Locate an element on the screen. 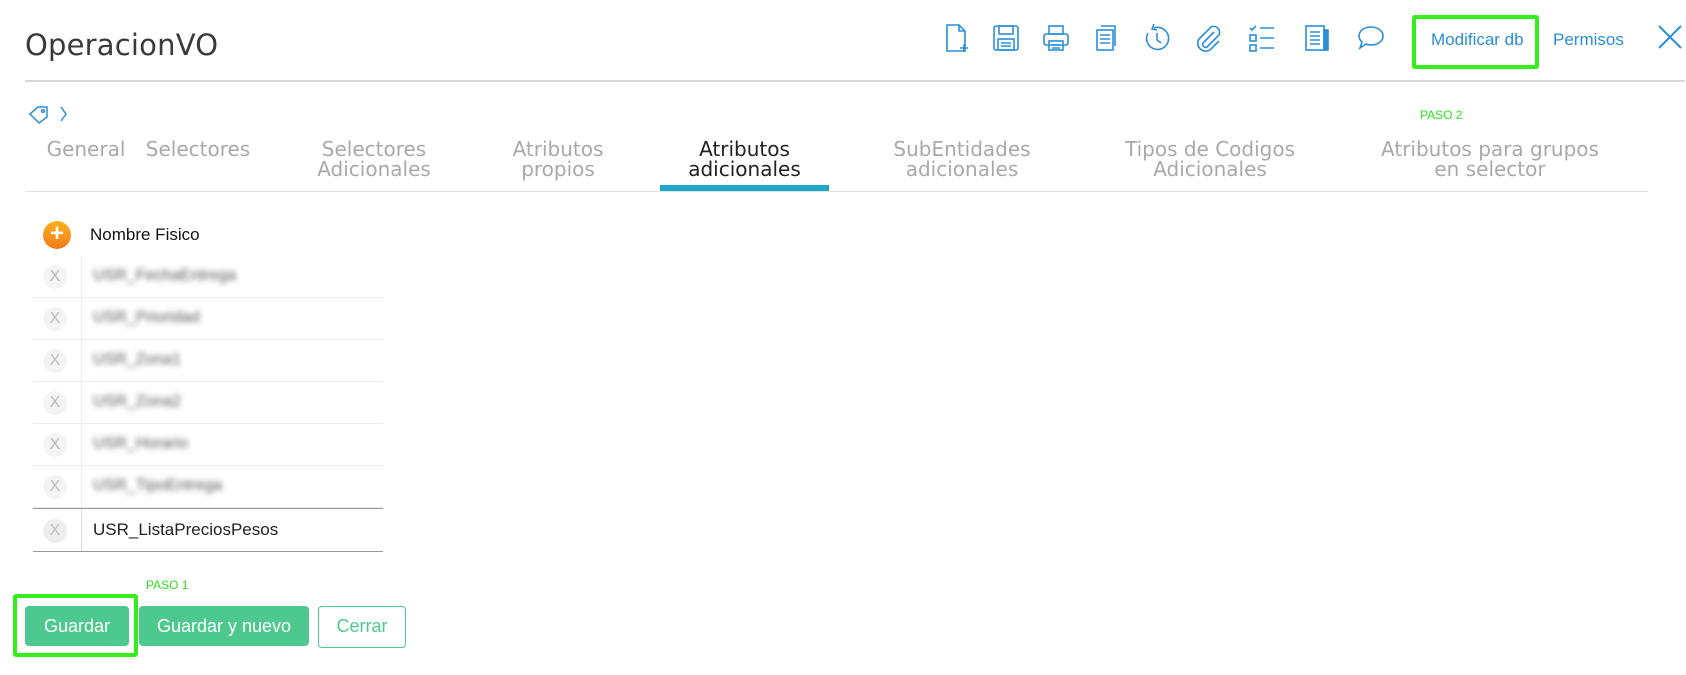 The height and width of the screenshot is (675, 1686). paso2-annotation: PASO 2 is located at coordinates (1441, 115).